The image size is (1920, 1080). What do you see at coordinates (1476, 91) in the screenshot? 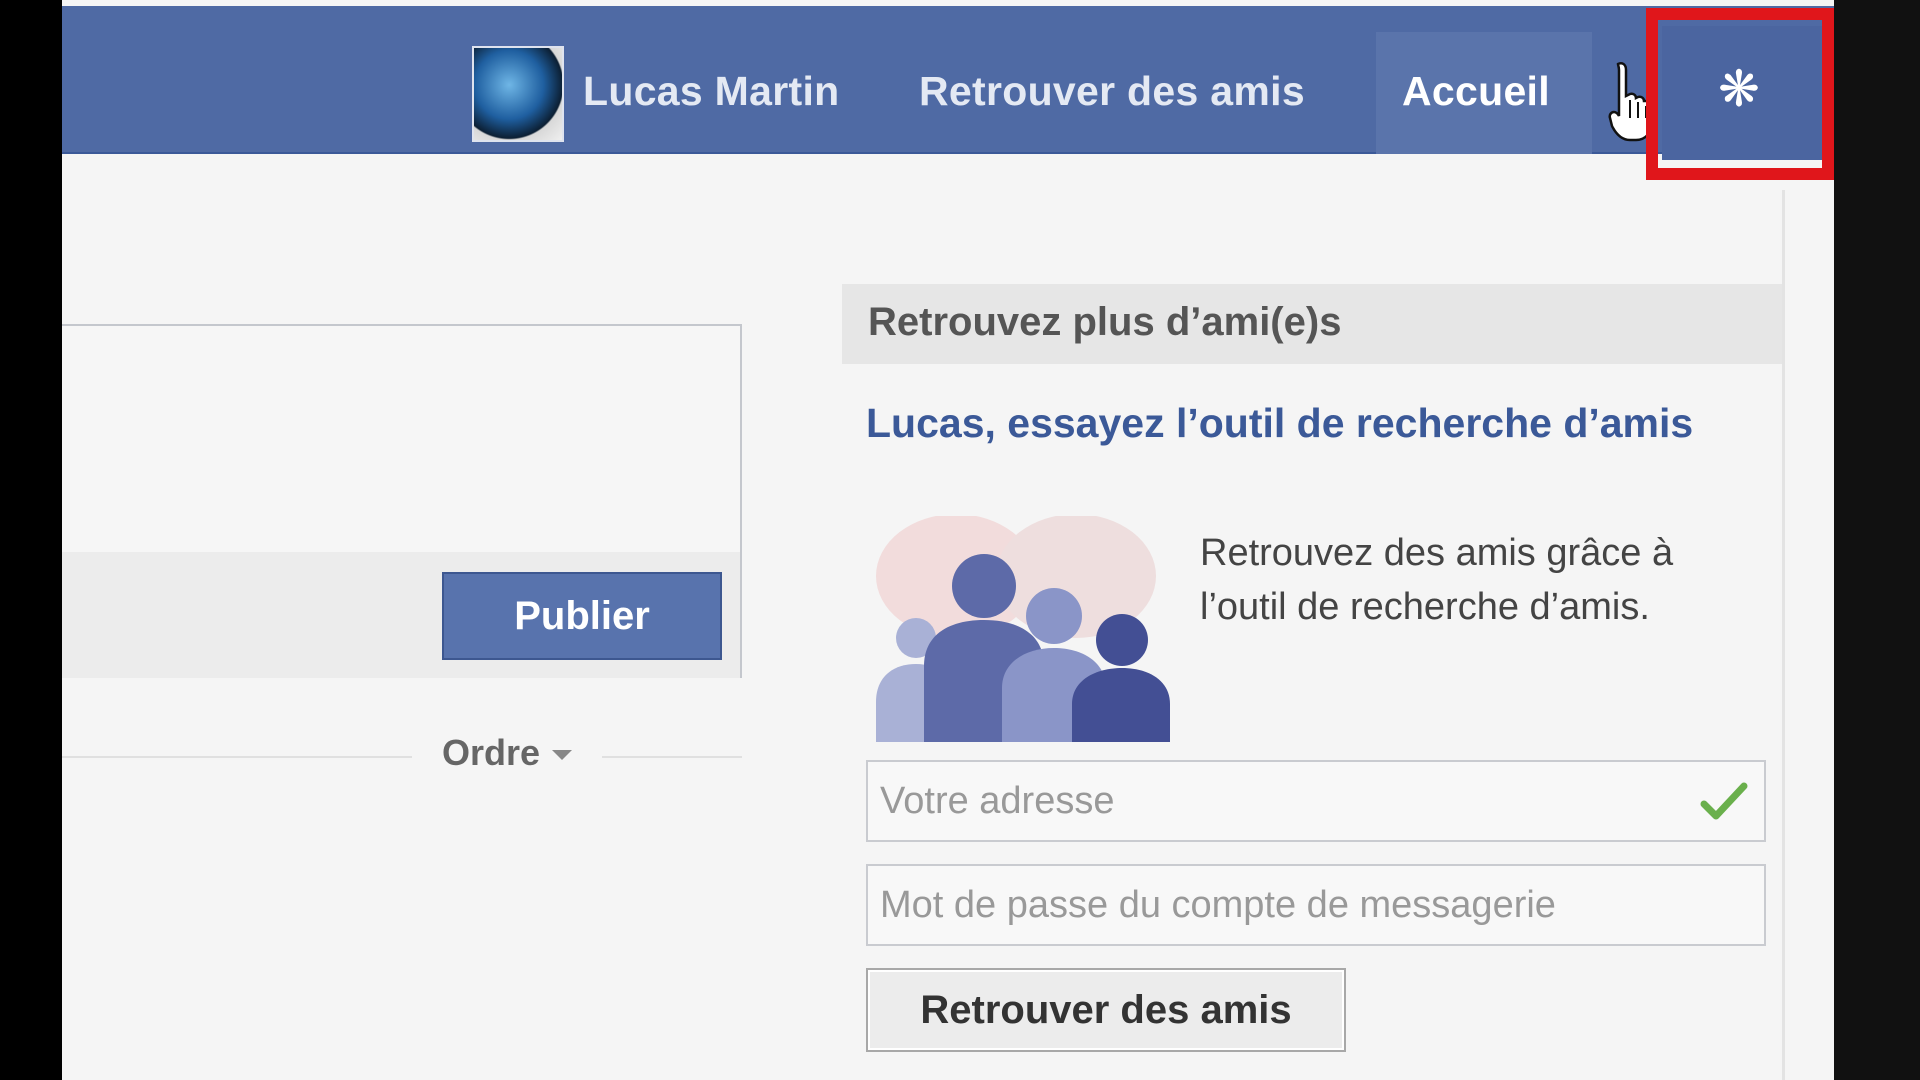
I see `home-link: Accueil` at bounding box center [1476, 91].